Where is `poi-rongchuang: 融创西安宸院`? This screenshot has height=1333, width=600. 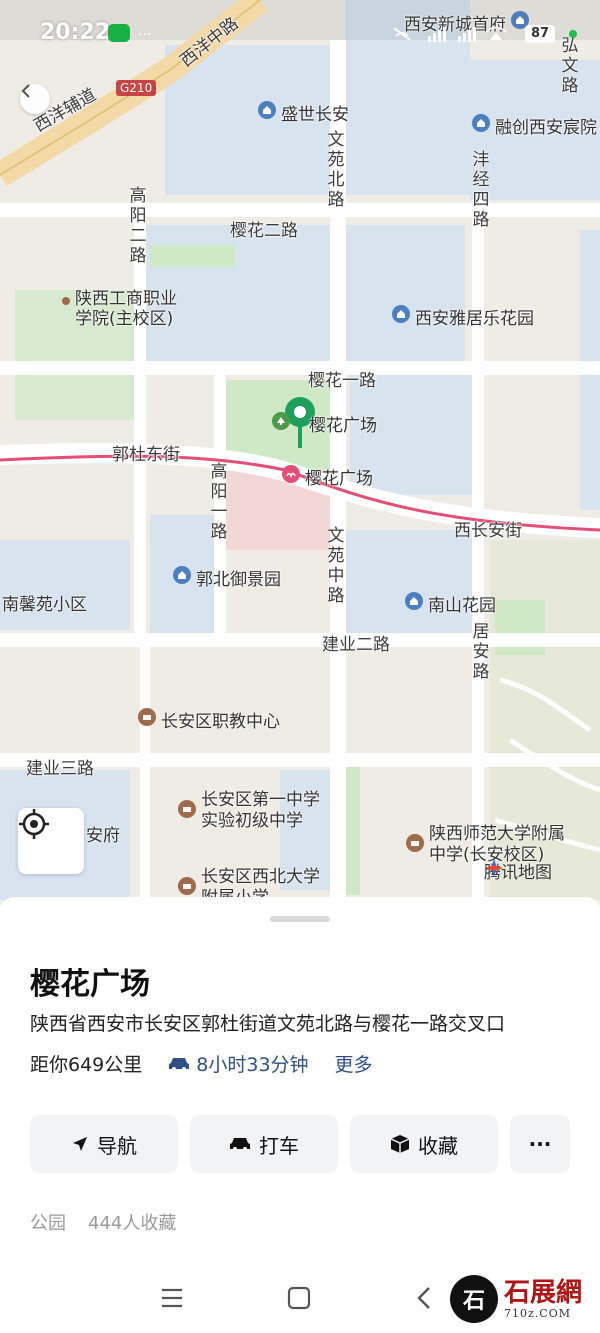 poi-rongchuang: 融创西安宸院 is located at coordinates (534, 125).